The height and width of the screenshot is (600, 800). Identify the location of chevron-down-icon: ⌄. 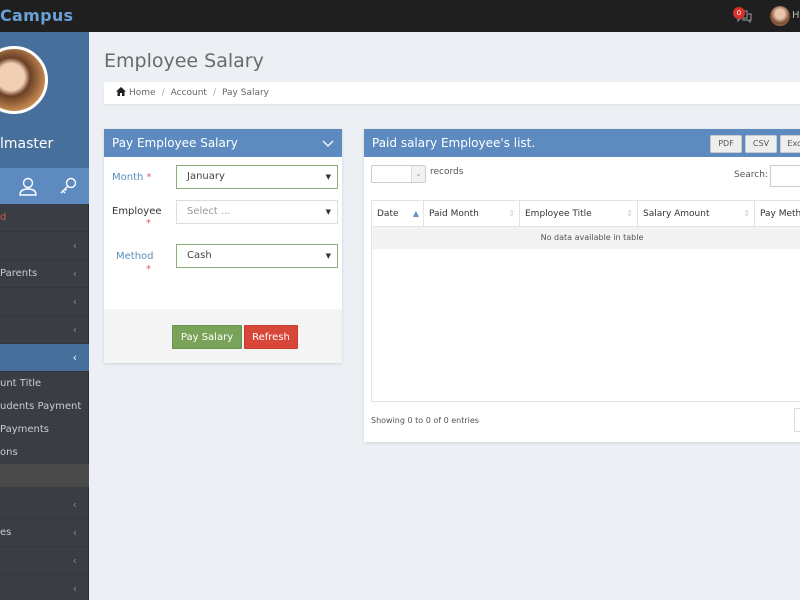
(418, 174).